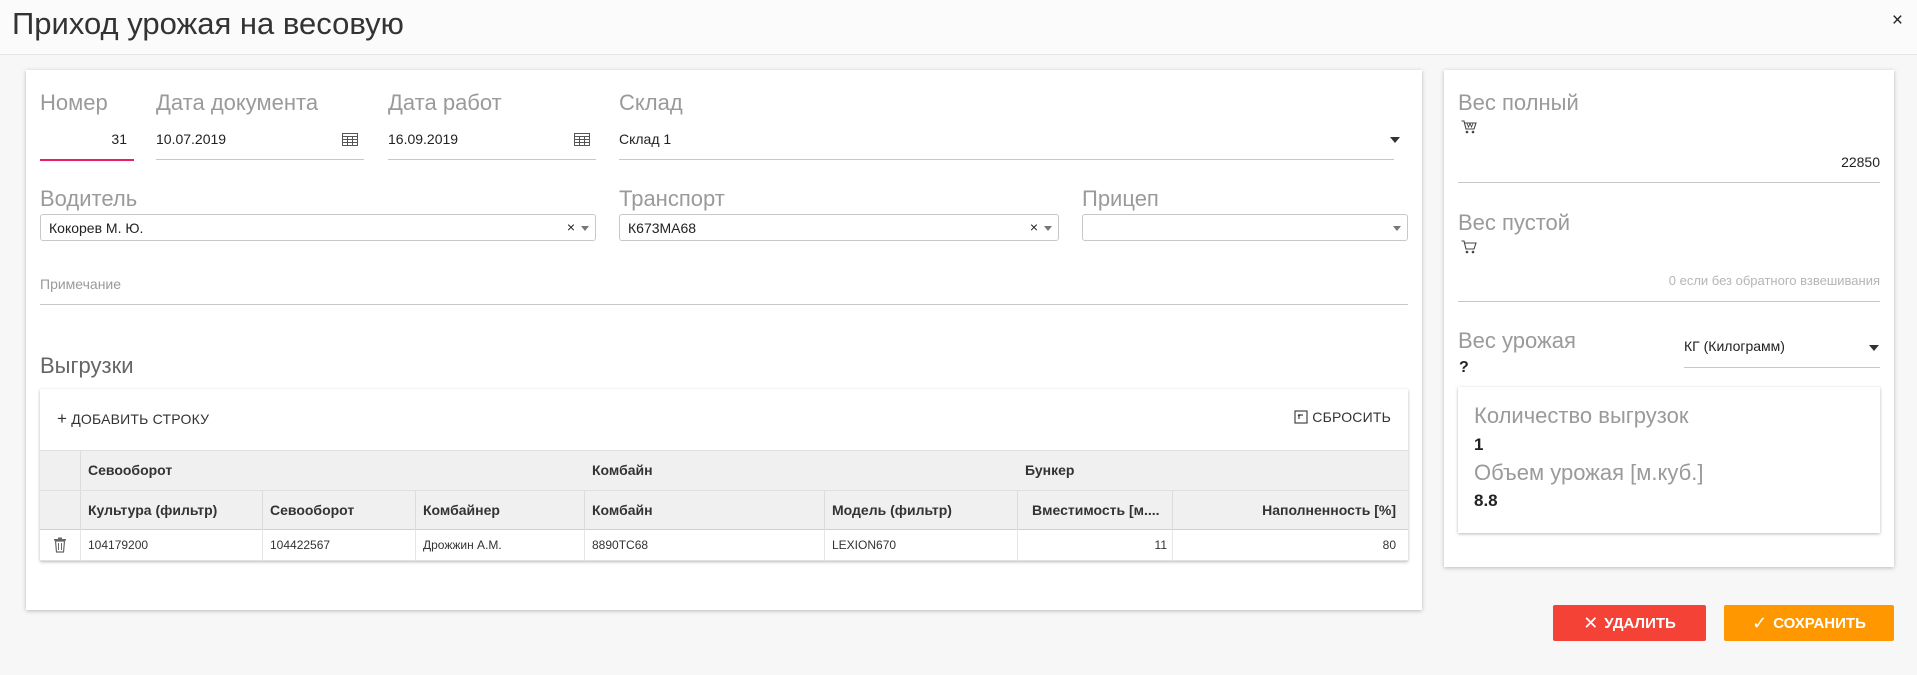 The width and height of the screenshot is (1917, 675). I want to click on cart-empty-icon, so click(1469, 247).